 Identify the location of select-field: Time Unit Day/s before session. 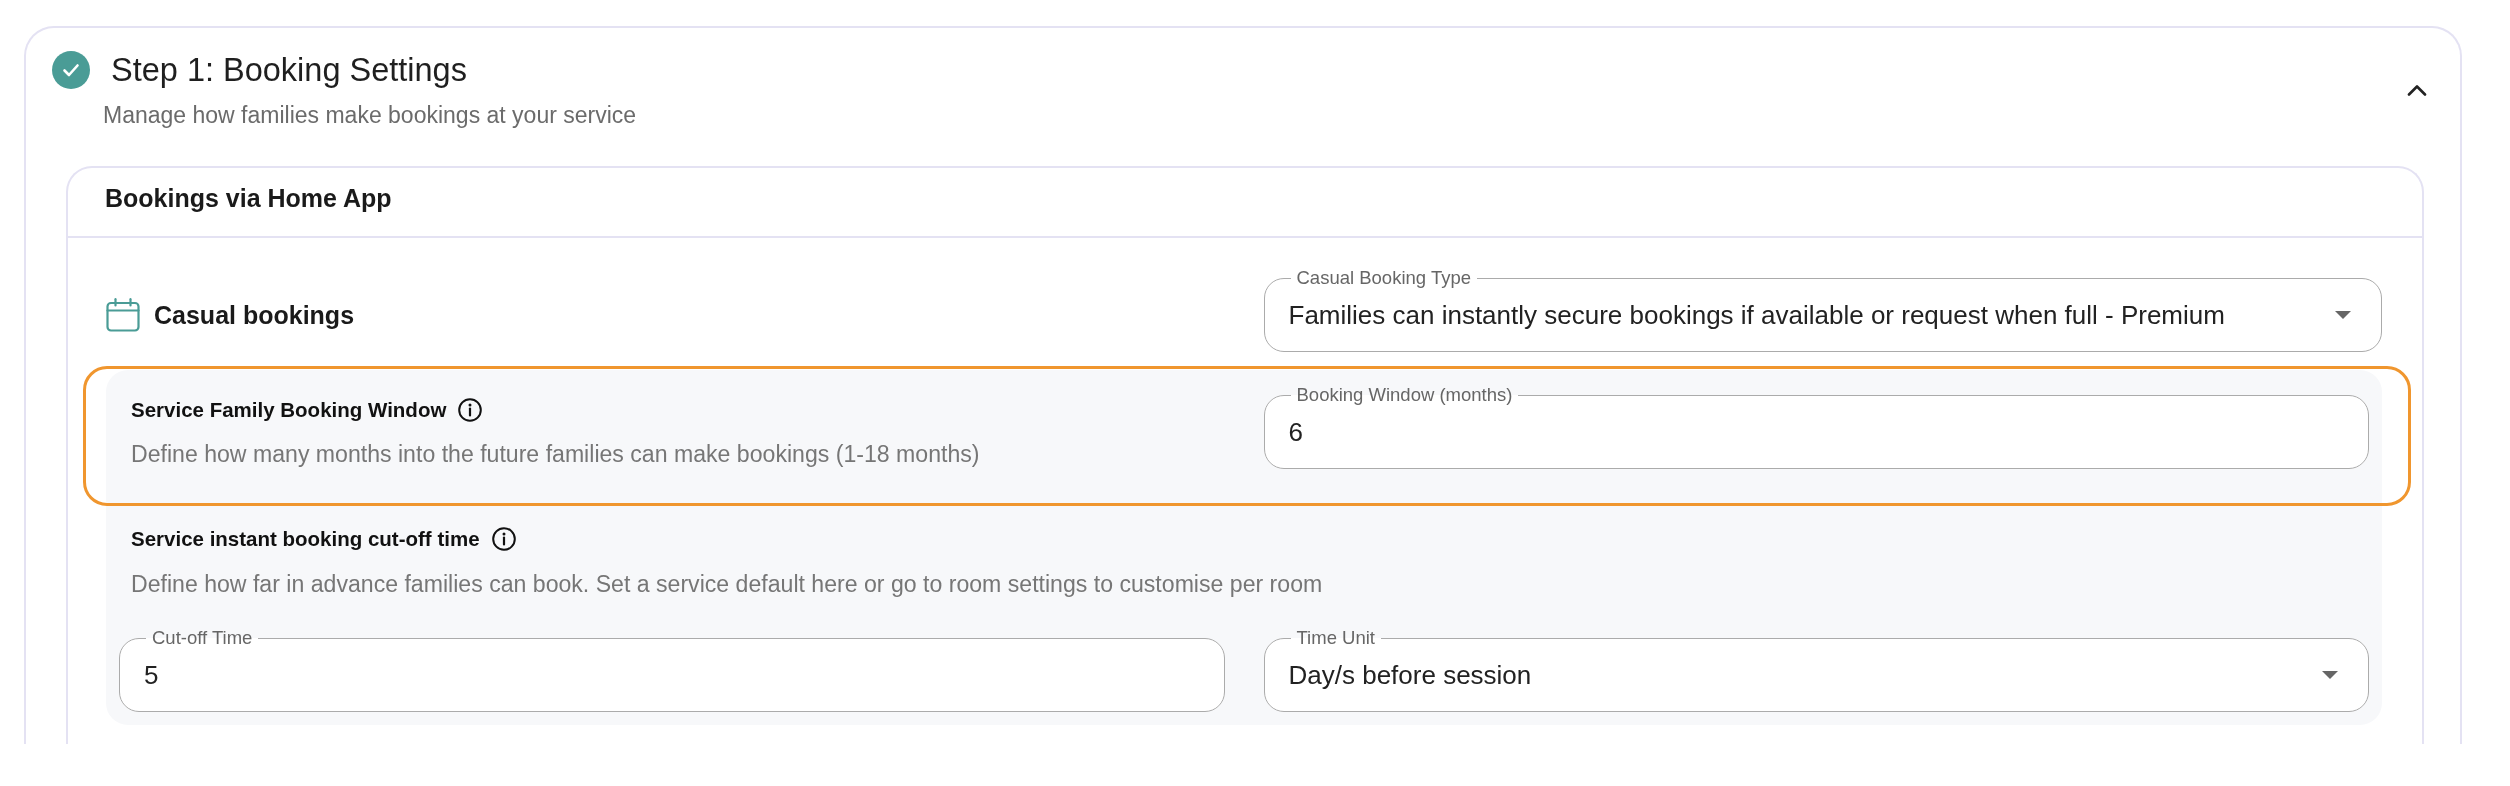
(1816, 670).